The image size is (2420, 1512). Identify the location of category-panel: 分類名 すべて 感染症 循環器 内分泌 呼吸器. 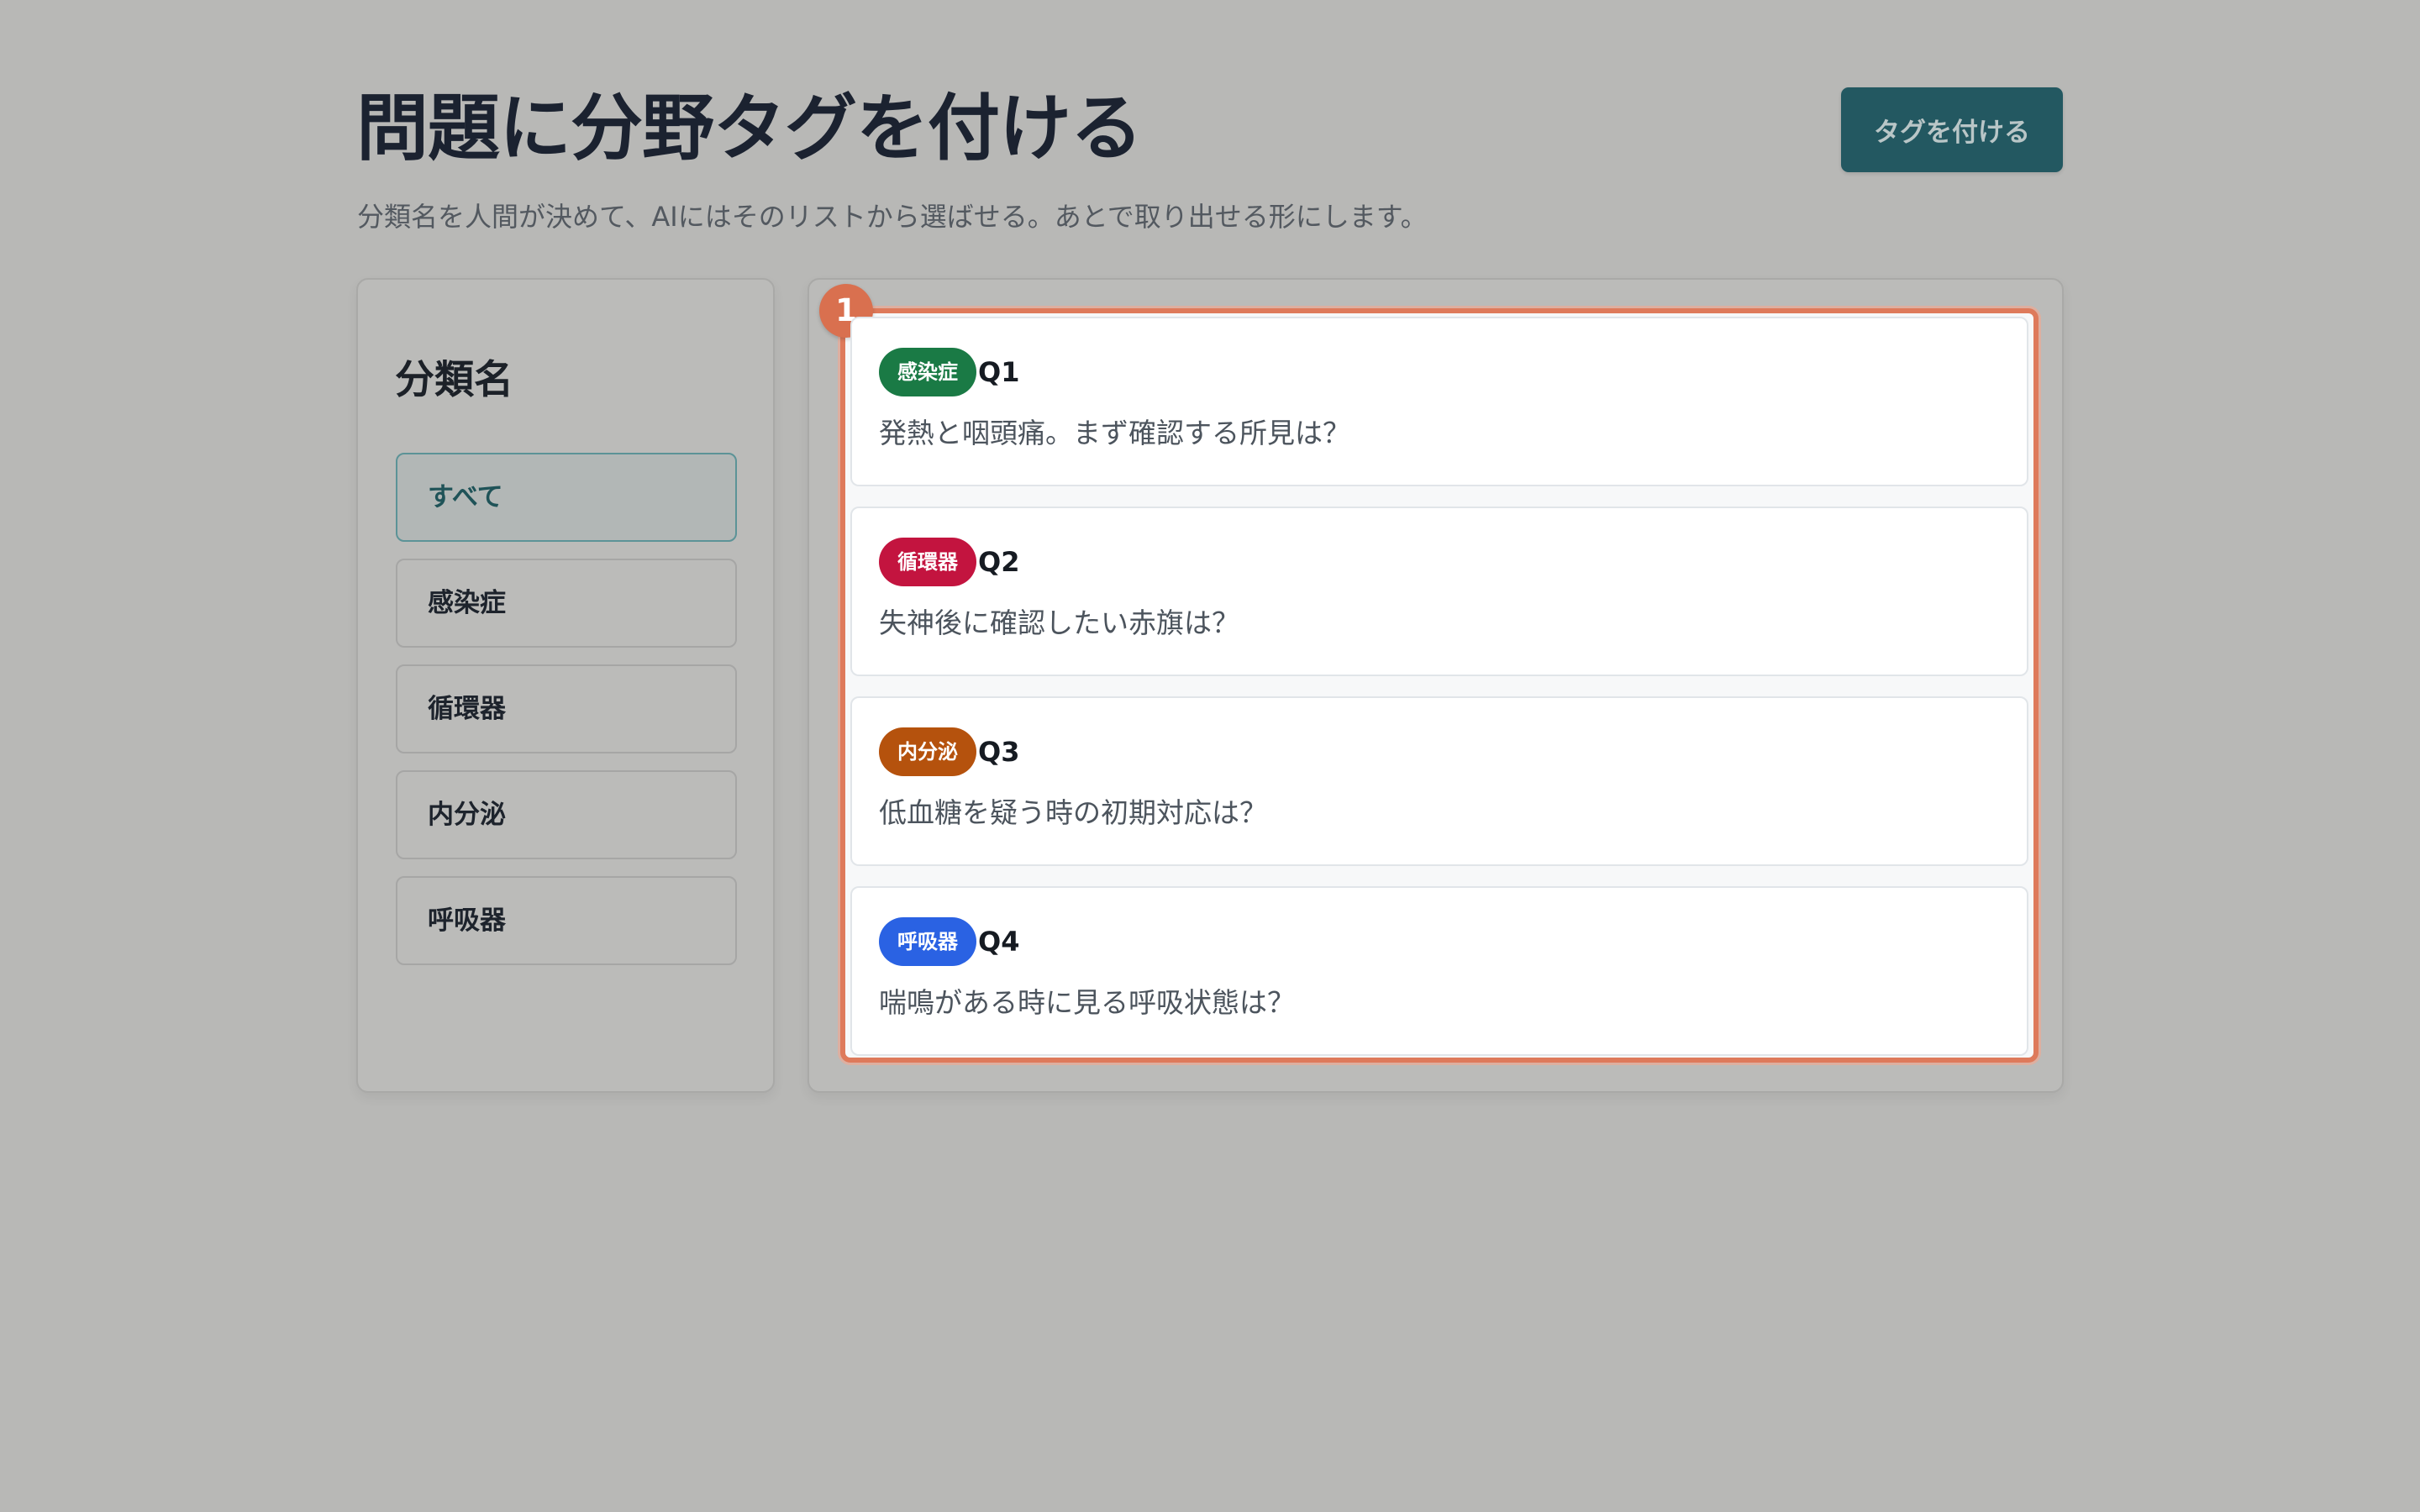
(566, 685).